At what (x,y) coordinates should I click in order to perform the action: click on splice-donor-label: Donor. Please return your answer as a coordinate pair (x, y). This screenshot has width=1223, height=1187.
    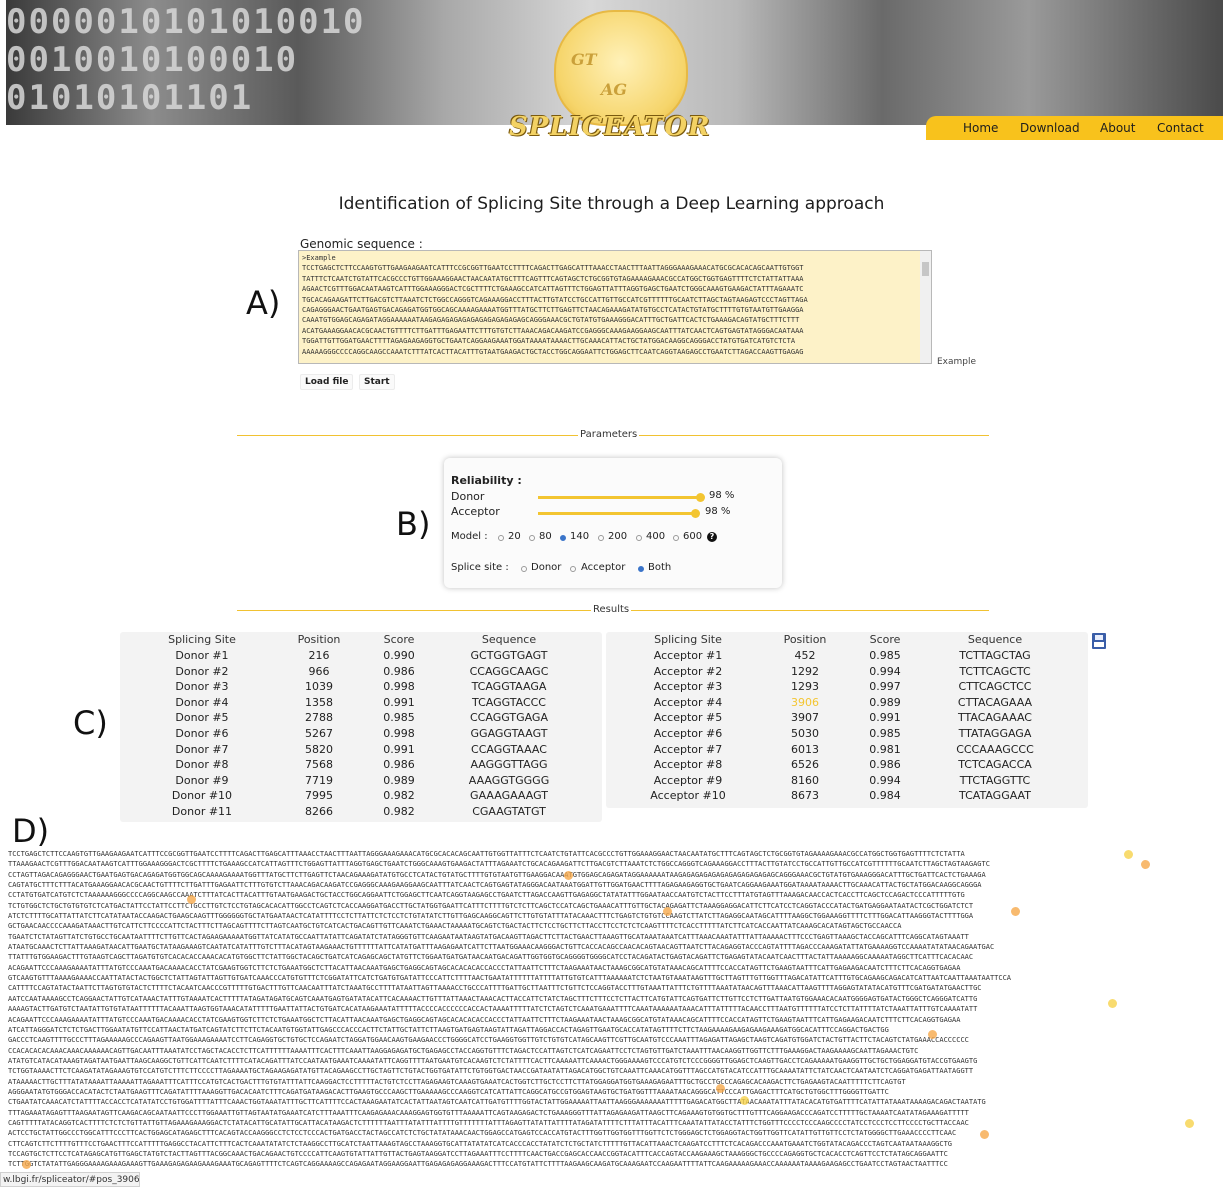
    Looking at the image, I should click on (546, 567).